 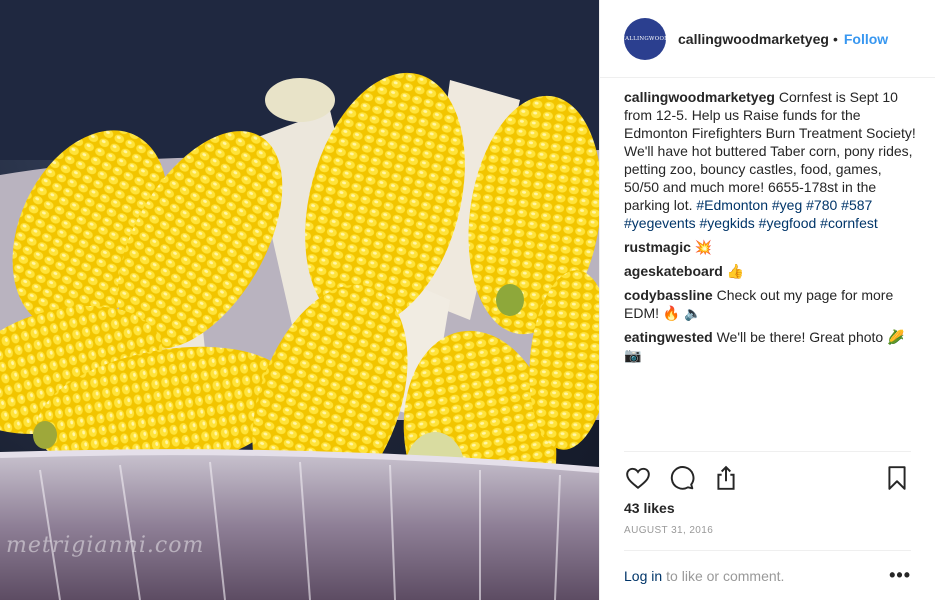 I want to click on comment: ageskateboard 👍, so click(x=771, y=271).